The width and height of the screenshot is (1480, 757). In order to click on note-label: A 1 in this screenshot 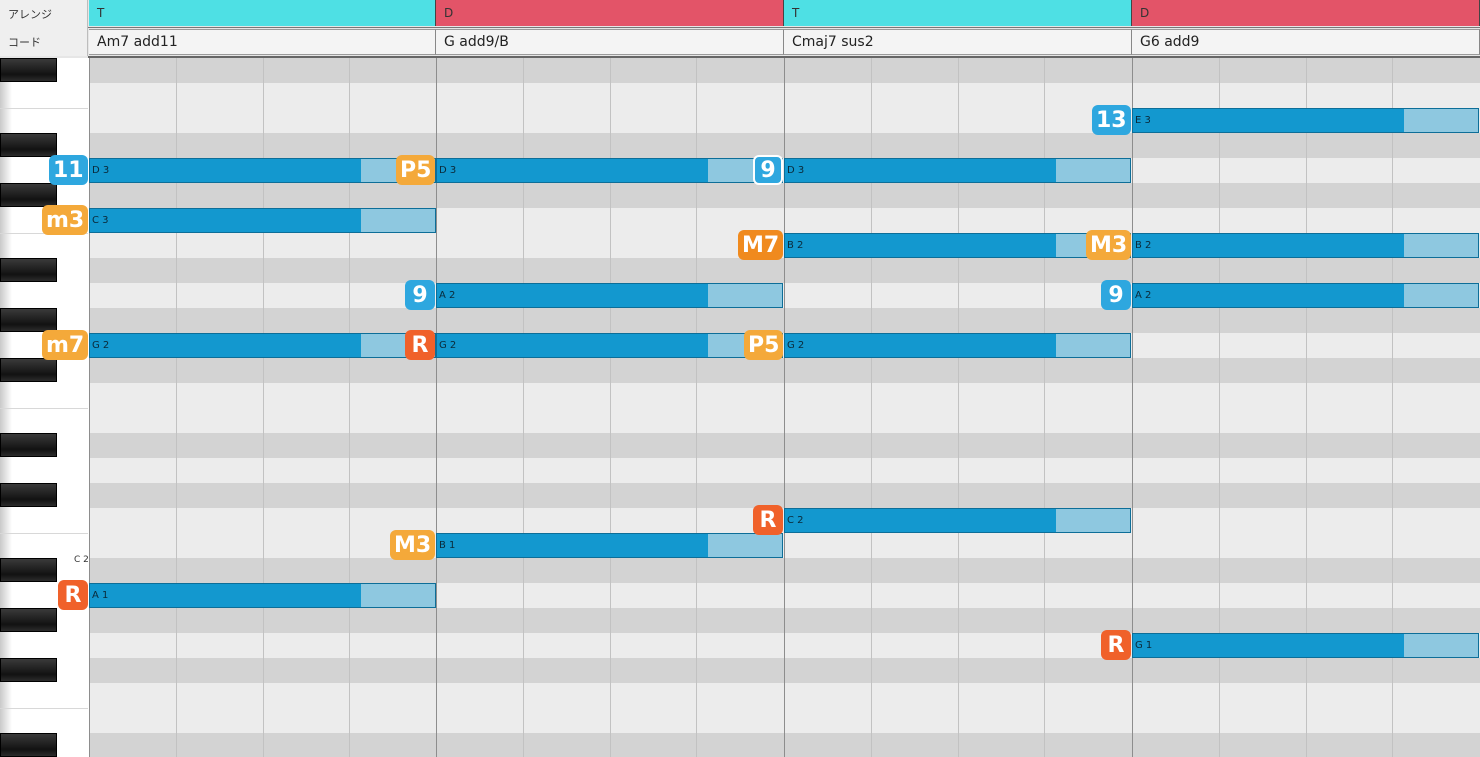, I will do `click(100, 595)`.